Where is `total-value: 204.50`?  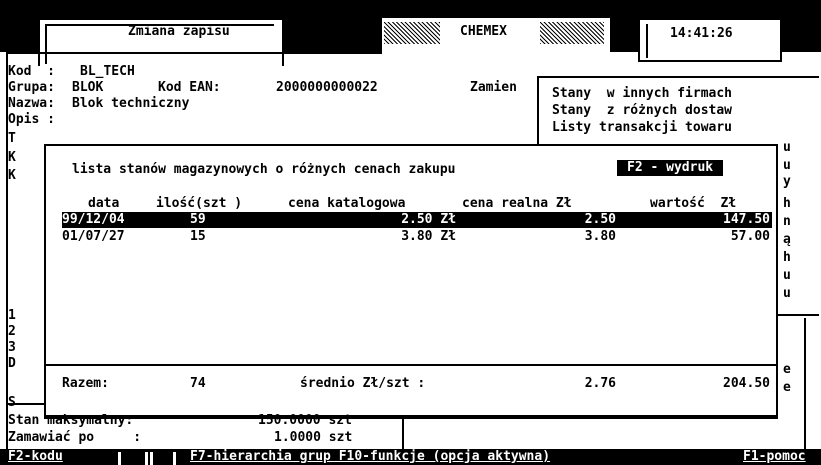 total-value: 204.50 is located at coordinates (746, 383).